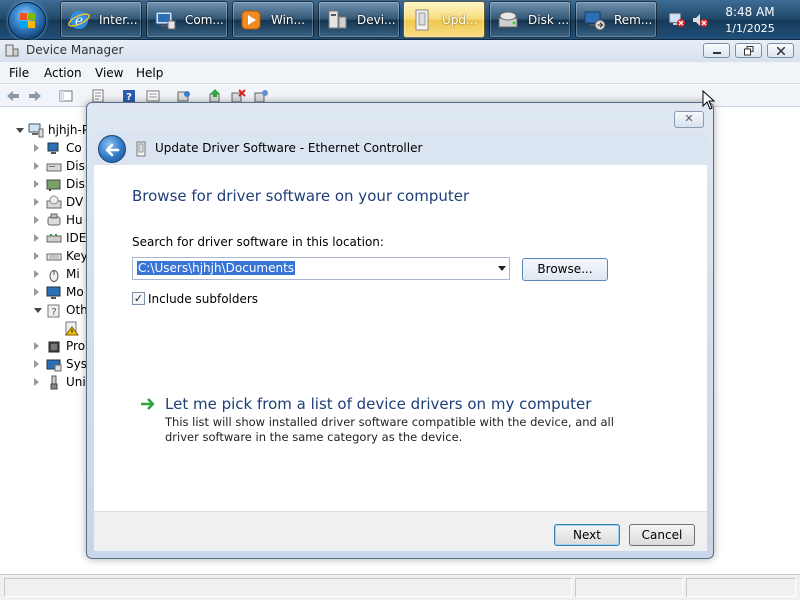 The width and height of the screenshot is (800, 600). I want to click on minimize-icon, so click(717, 53).